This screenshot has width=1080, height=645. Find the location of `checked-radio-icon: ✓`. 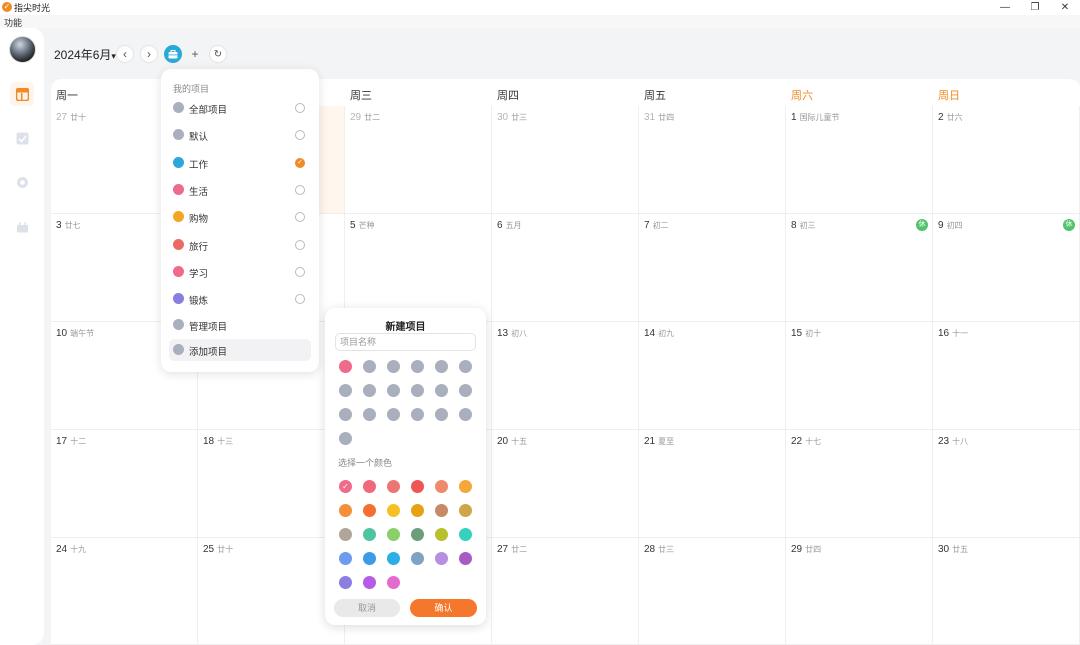

checked-radio-icon: ✓ is located at coordinates (300, 162).